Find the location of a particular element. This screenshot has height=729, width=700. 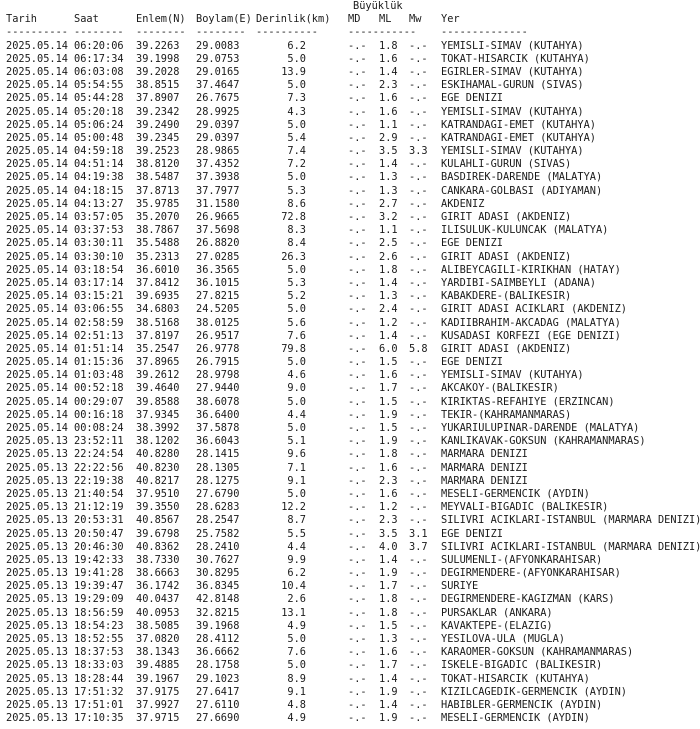

cell-depth: 10.4 is located at coordinates (293, 586).